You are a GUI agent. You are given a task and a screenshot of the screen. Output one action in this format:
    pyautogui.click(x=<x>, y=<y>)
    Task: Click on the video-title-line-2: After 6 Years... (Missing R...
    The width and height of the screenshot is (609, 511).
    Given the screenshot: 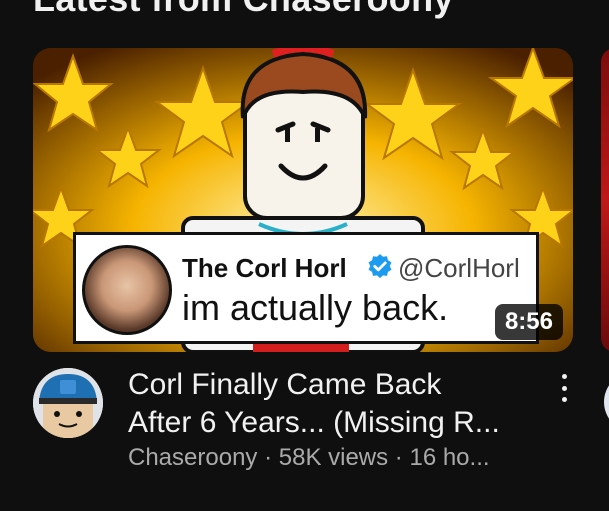 What is the action you would take?
    pyautogui.click(x=314, y=422)
    